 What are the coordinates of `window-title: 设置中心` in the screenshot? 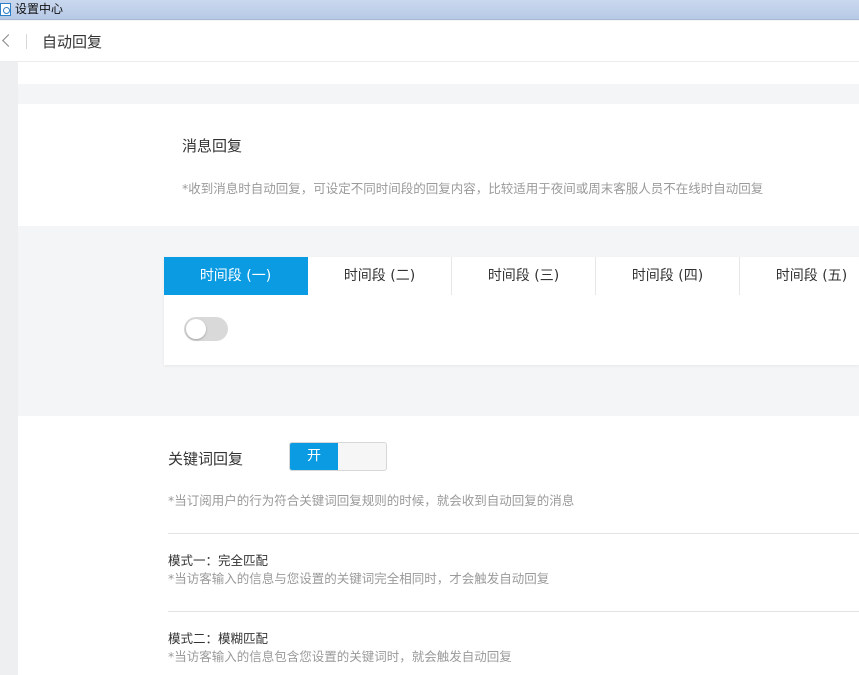 It's located at (39, 9).